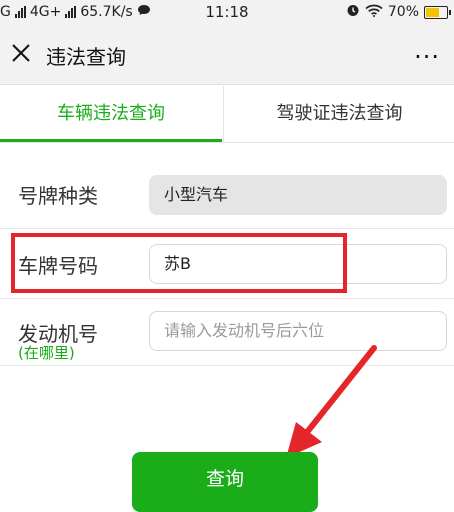 This screenshot has width=454, height=512. I want to click on status-bar: G 4G+ 65.7K/s 11:18 70%, so click(227, 13).